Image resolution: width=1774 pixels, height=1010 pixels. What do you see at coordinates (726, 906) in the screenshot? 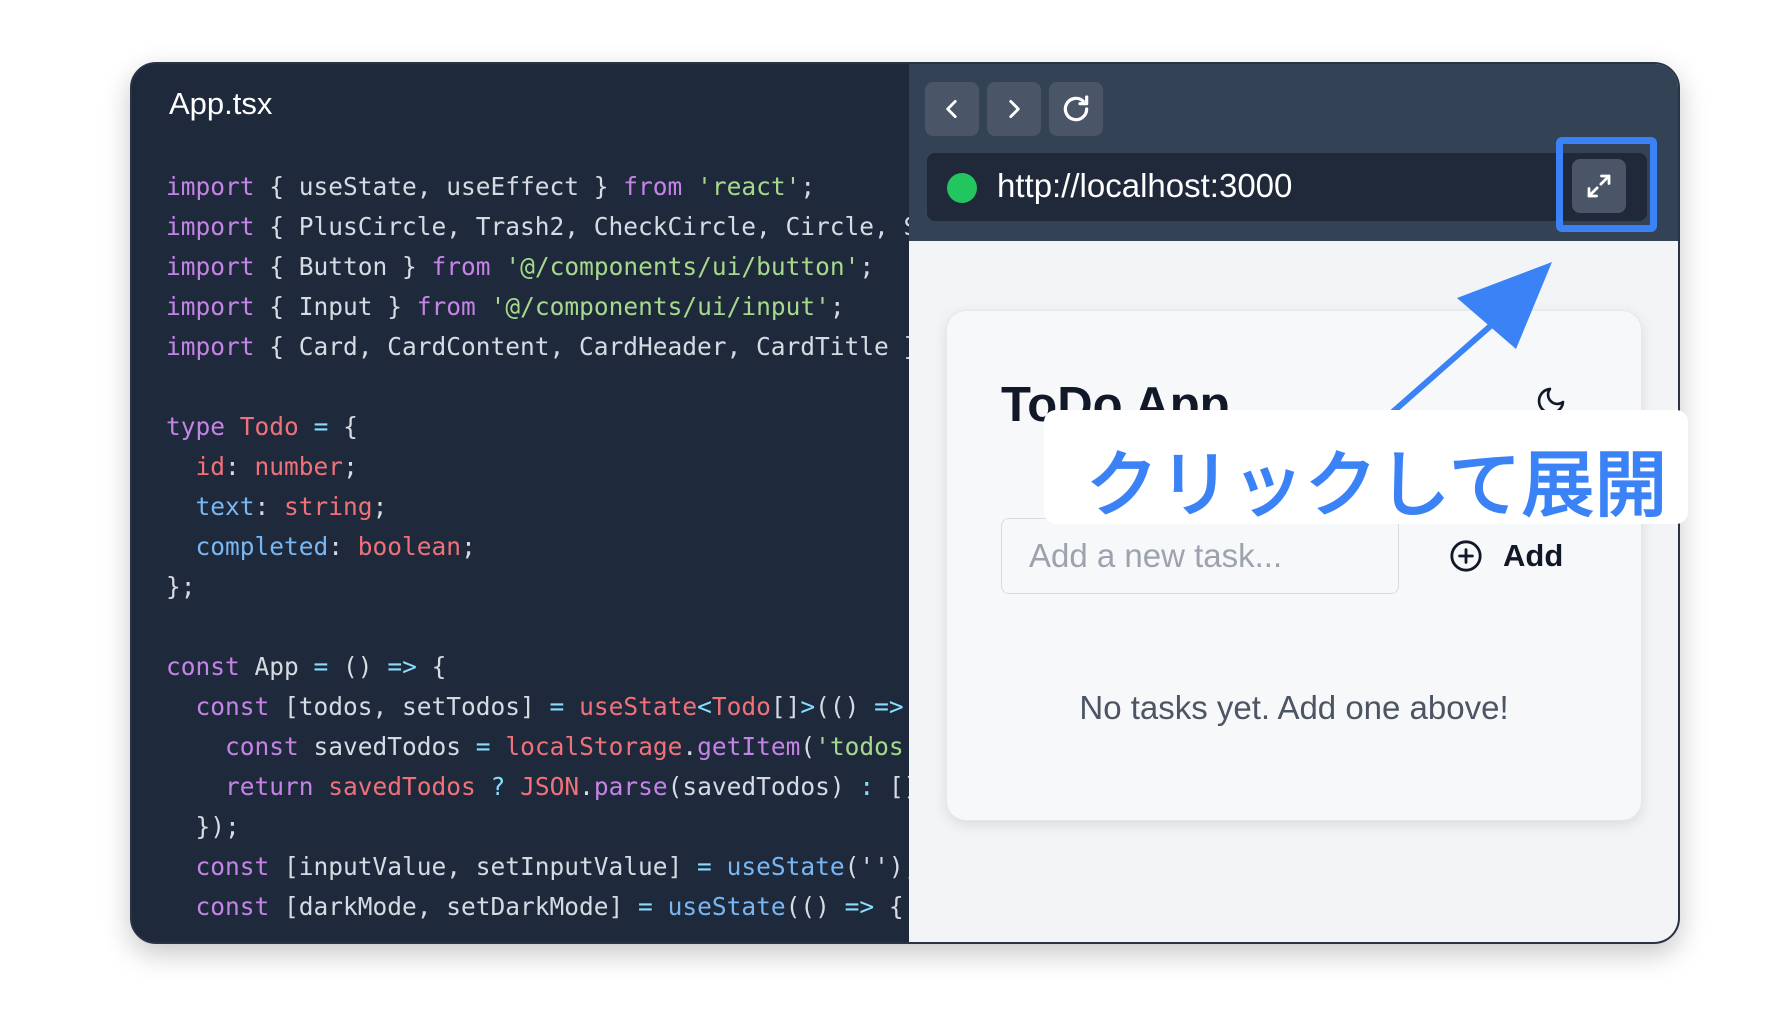
I see `code-token: useState` at bounding box center [726, 906].